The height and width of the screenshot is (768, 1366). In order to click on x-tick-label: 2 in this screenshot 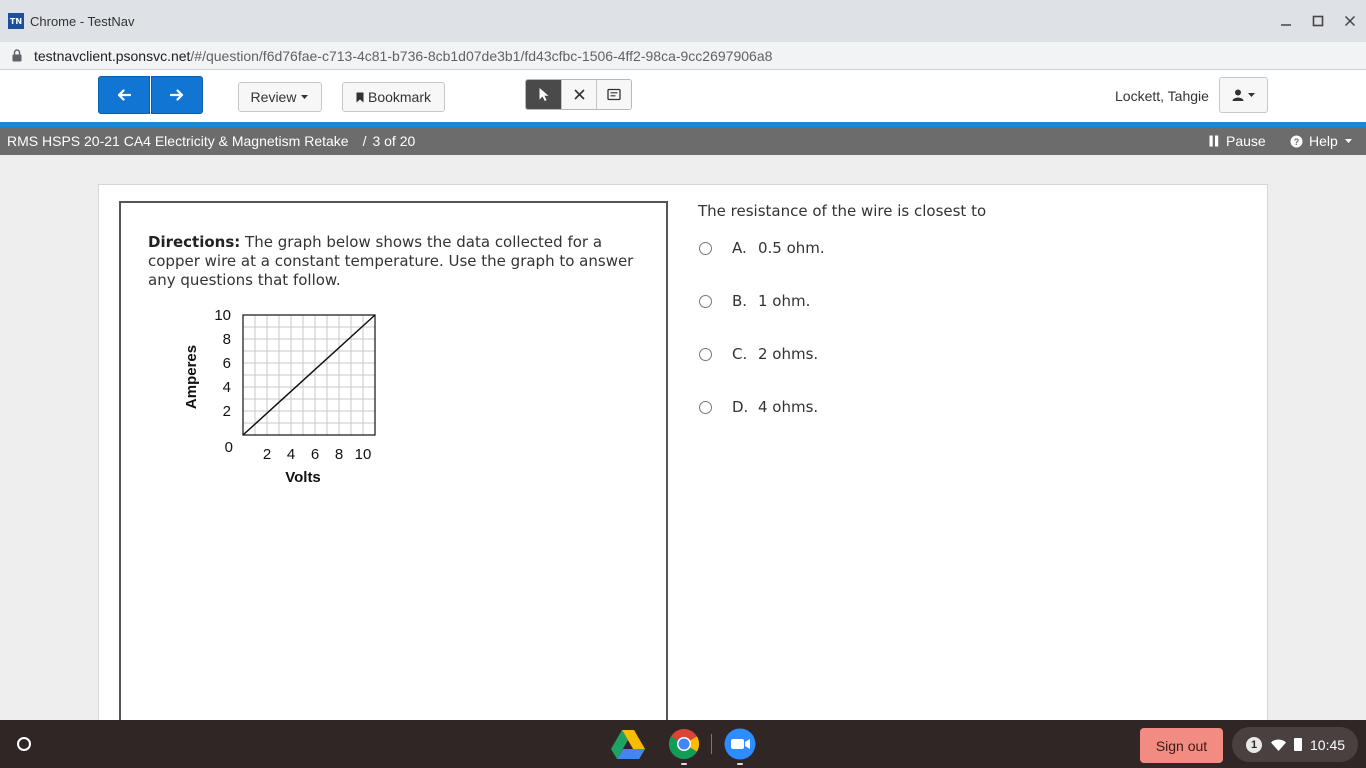, I will do `click(267, 454)`.